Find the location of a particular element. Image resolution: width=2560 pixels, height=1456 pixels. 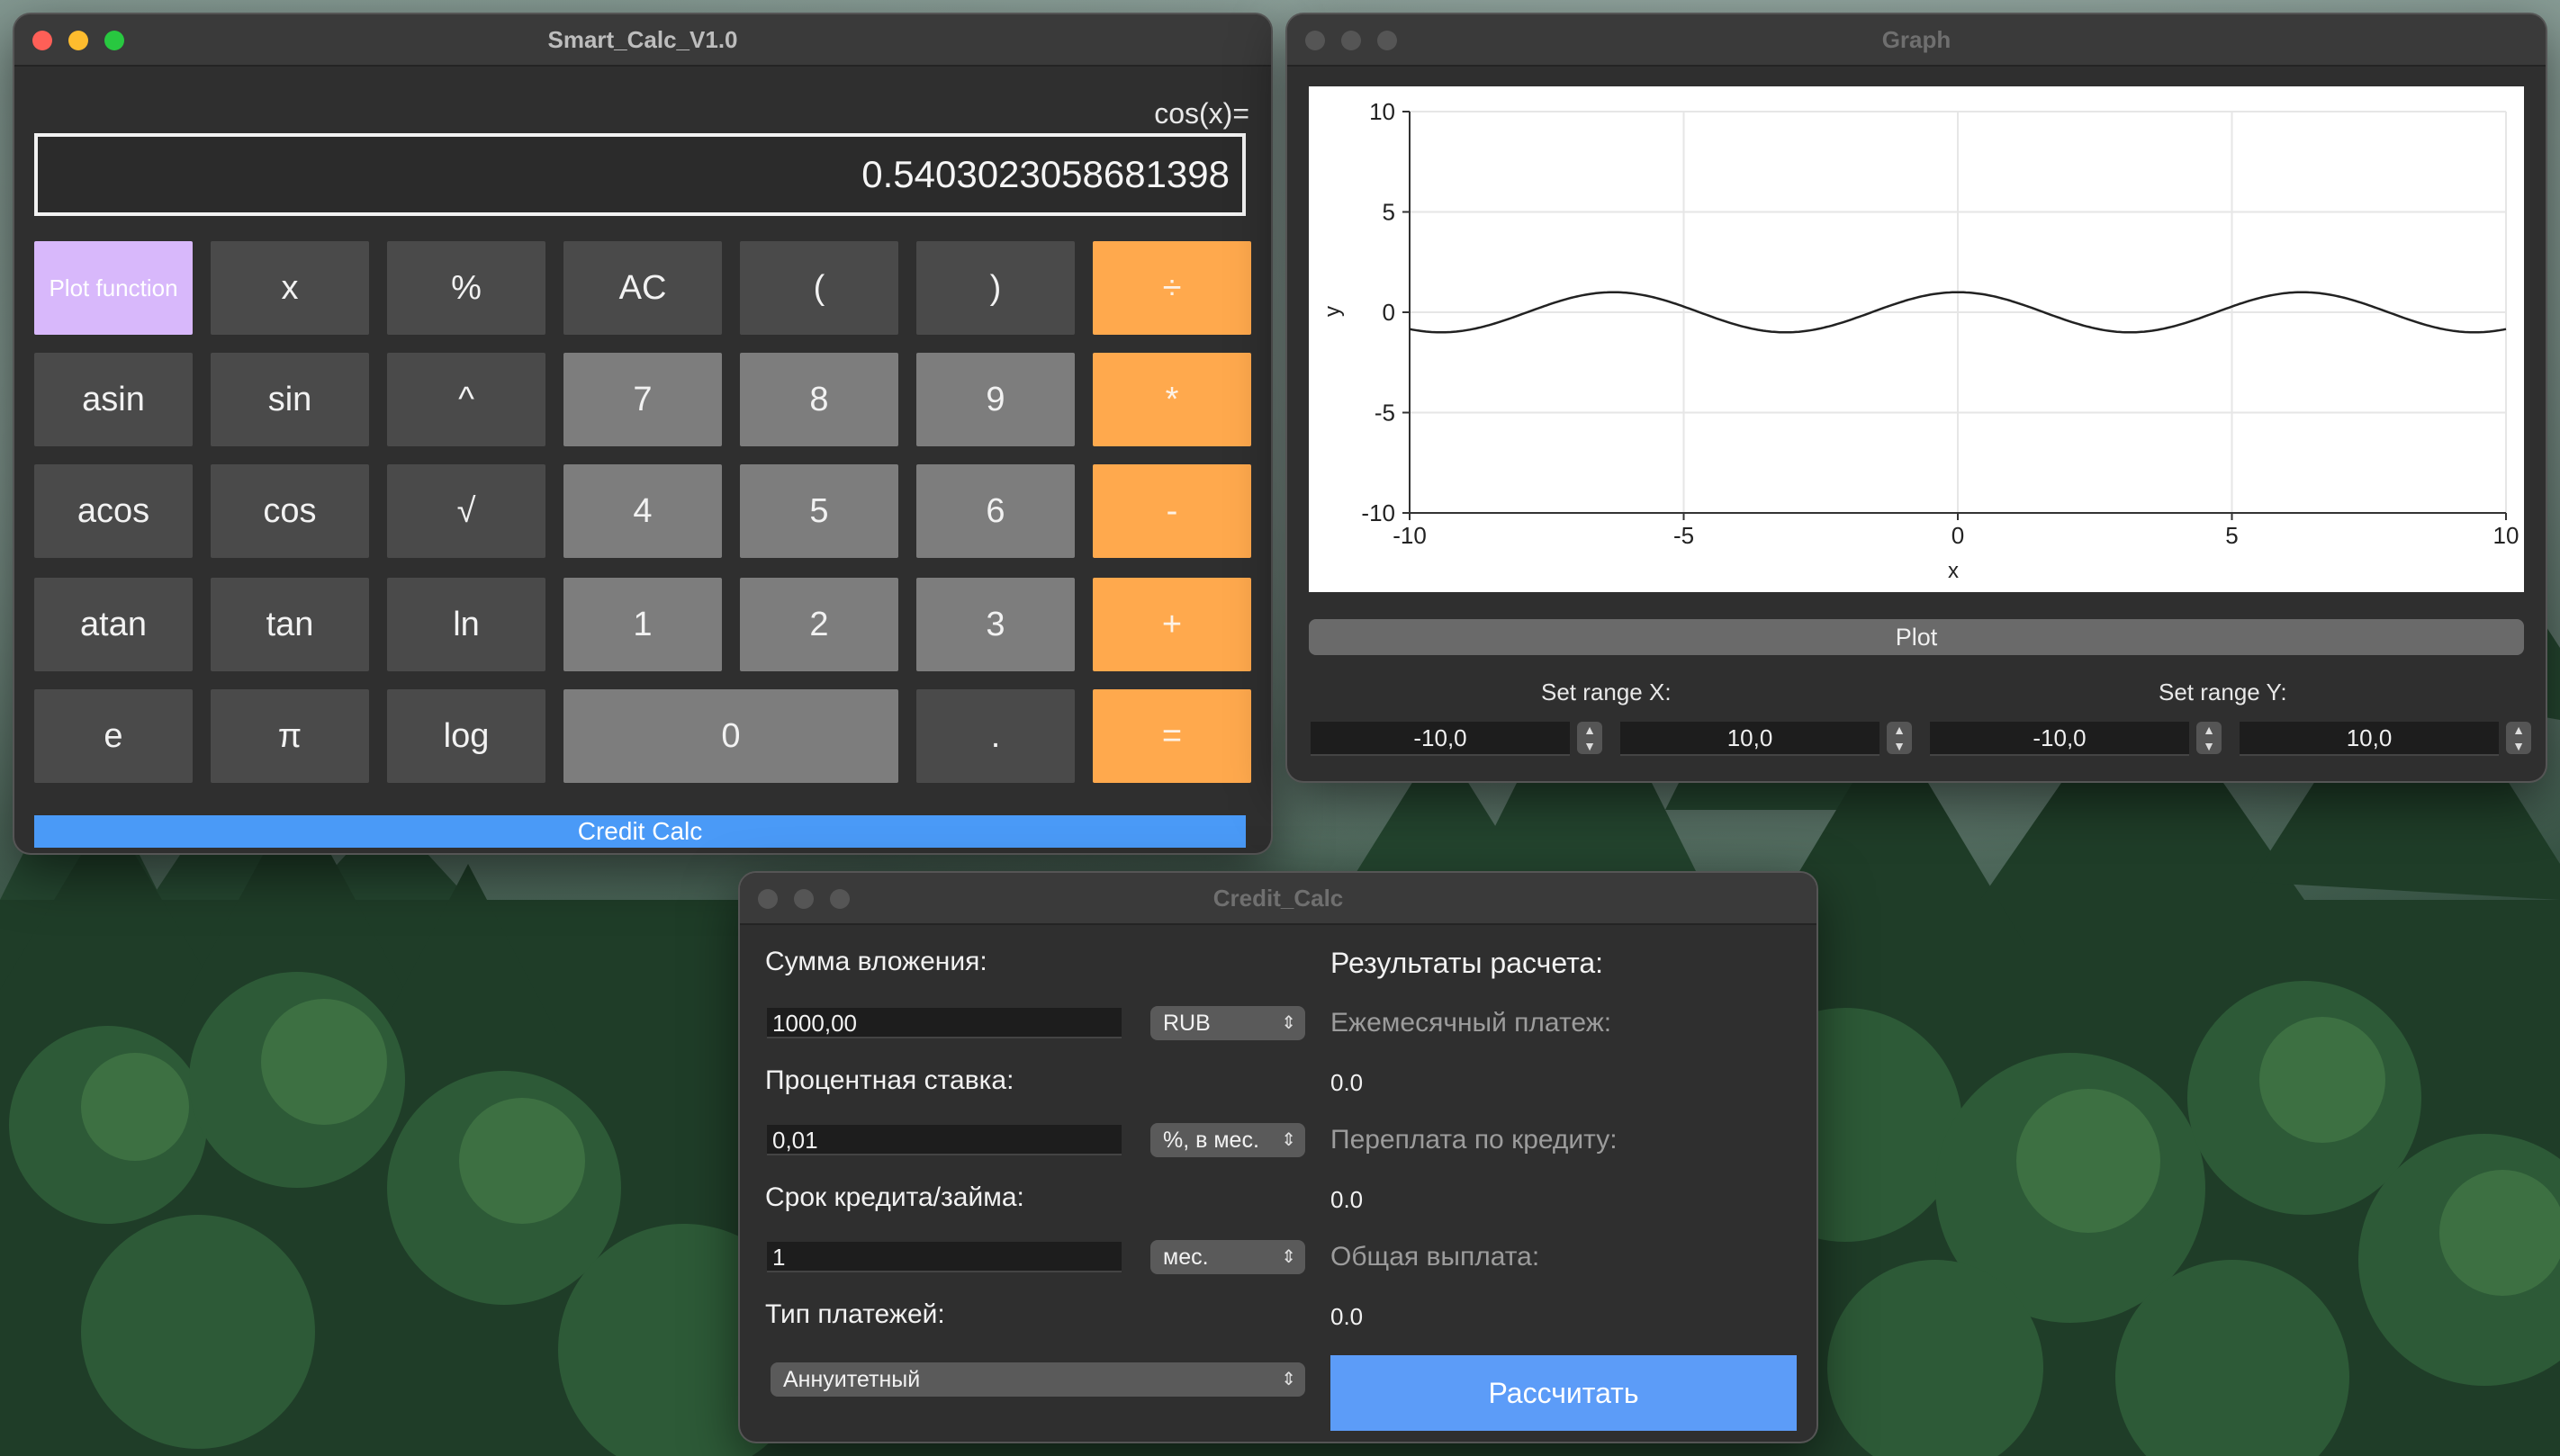

rate-input: 0,01 is located at coordinates (944, 1140).